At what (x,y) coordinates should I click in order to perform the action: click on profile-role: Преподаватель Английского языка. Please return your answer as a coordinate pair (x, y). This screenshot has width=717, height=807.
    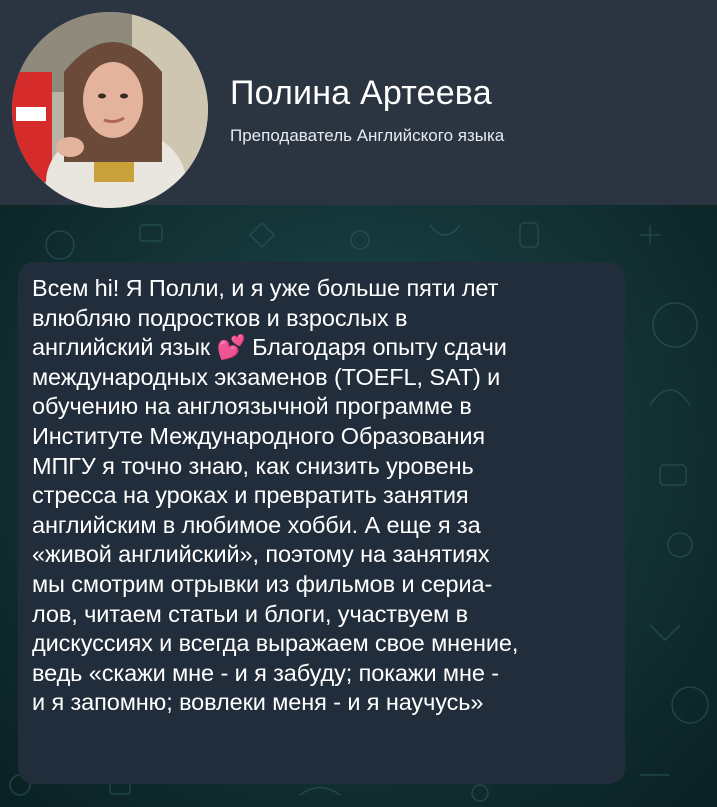
    Looking at the image, I should click on (367, 135).